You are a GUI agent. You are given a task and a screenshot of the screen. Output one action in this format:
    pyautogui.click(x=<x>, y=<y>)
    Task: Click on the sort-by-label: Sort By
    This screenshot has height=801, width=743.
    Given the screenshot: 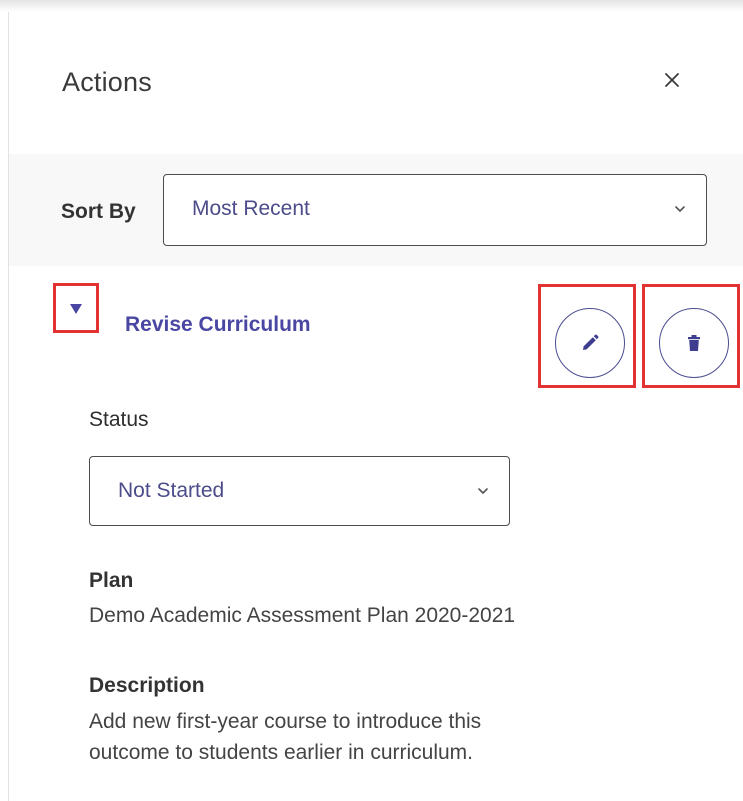 What is the action you would take?
    pyautogui.click(x=98, y=211)
    